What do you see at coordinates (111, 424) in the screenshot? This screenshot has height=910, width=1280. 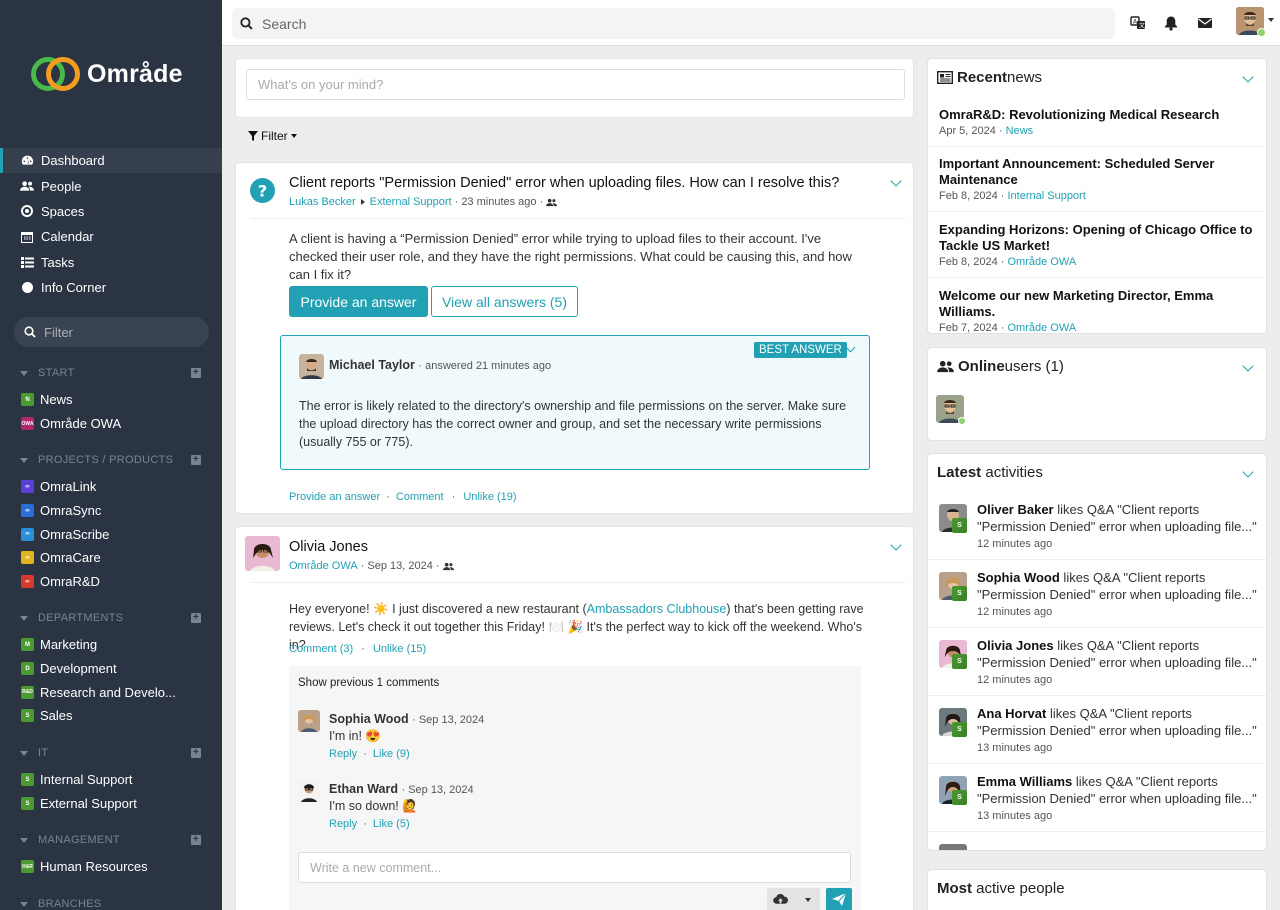 I see `space-item-omrade-owa: OWA Område OWA` at bounding box center [111, 424].